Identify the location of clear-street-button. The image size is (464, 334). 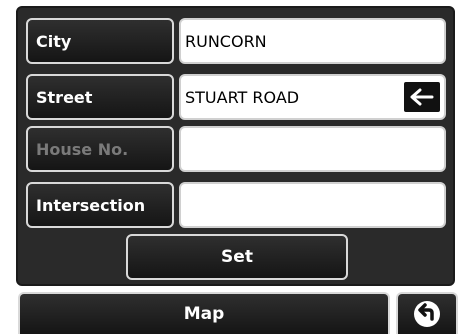
(422, 97).